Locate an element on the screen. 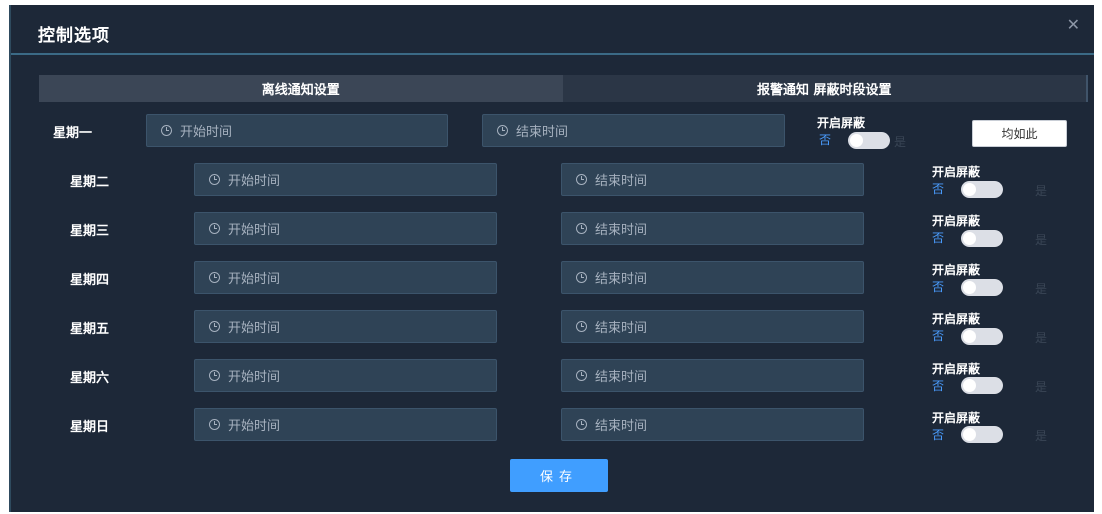 The height and width of the screenshot is (514, 1102). shield-toggle-sunday is located at coordinates (982, 434).